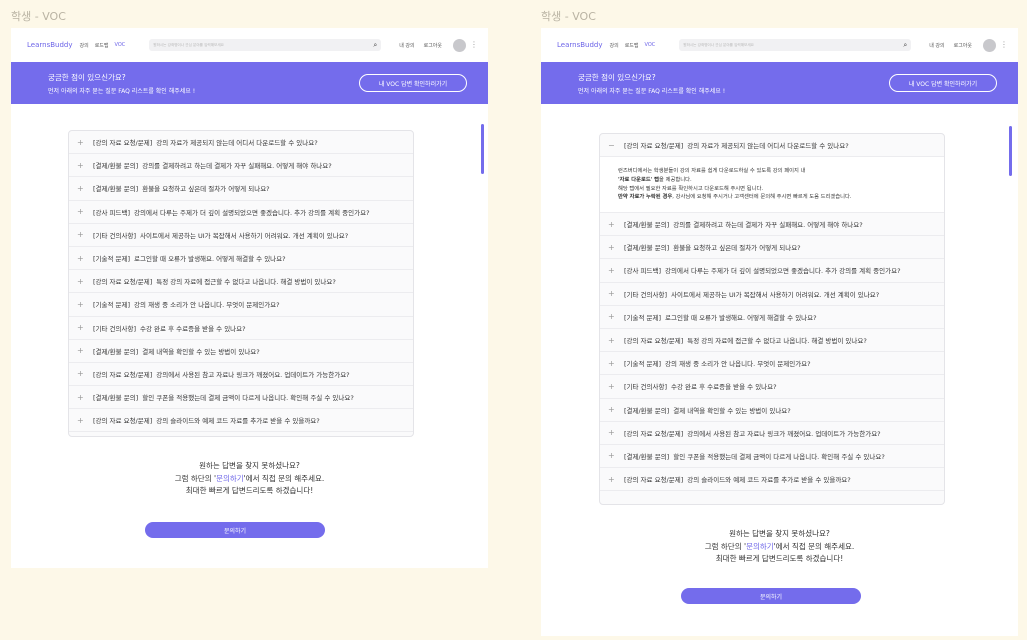 The width and height of the screenshot is (1027, 640). What do you see at coordinates (613, 145) in the screenshot?
I see `collapse-icon: −` at bounding box center [613, 145].